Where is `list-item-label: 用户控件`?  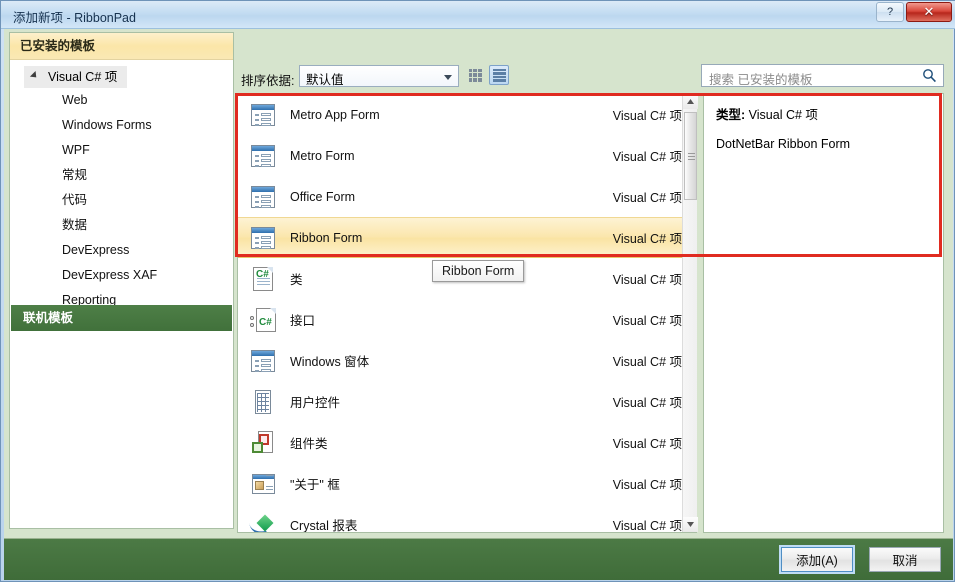
list-item-label: 用户控件 is located at coordinates (315, 403).